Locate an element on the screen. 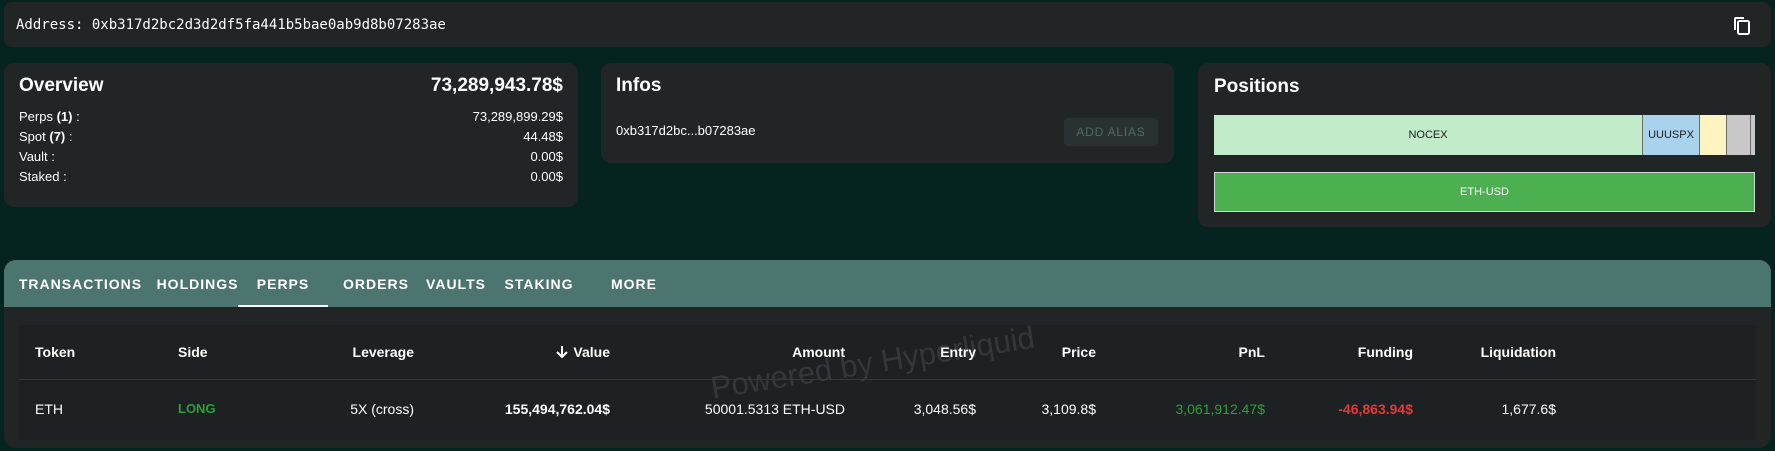 The image size is (1775, 451). tab-vaults: VAULTS is located at coordinates (456, 283).